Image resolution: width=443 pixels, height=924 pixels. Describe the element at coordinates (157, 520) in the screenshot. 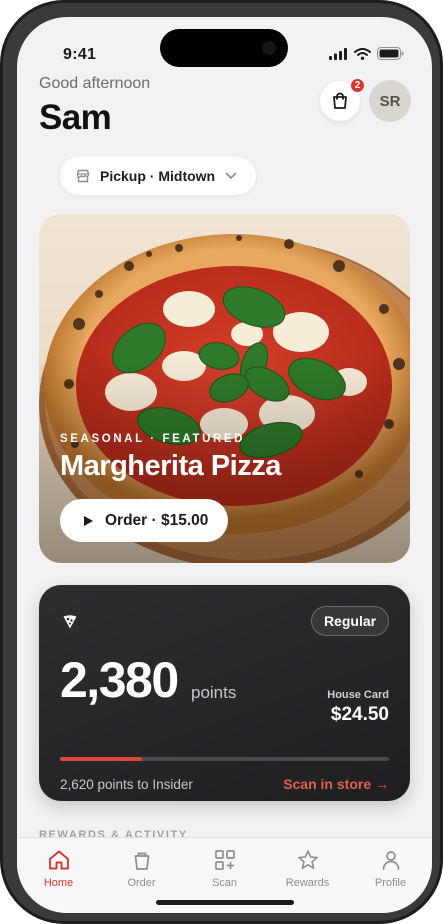

I see `order-button-label: Order · $15.00` at that location.